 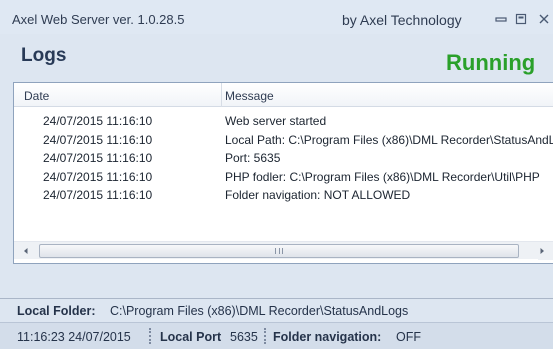 I want to click on log-row: 24/07/2015 11:16:10 Web server started, so click(x=283, y=121).